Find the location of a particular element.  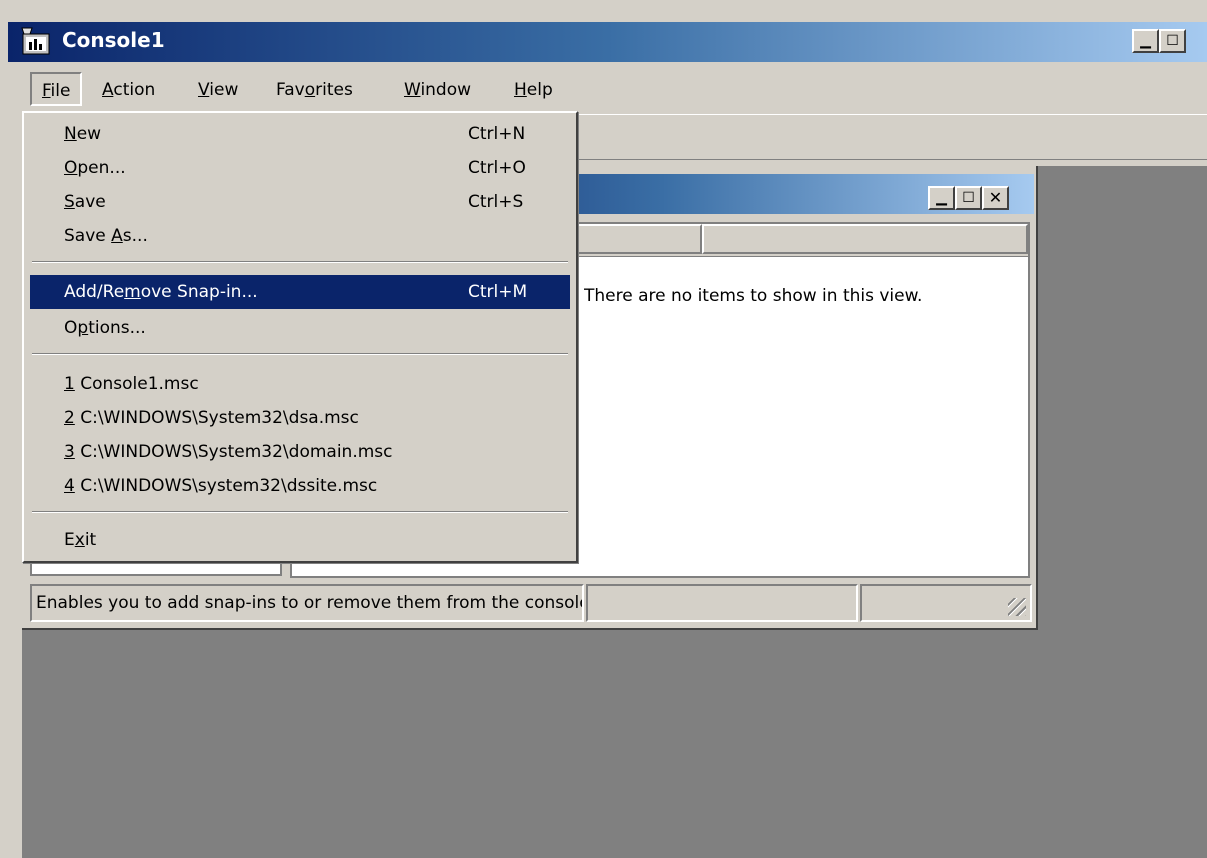

empty-view-message-text: There are no items to show in this view. is located at coordinates (753, 296).